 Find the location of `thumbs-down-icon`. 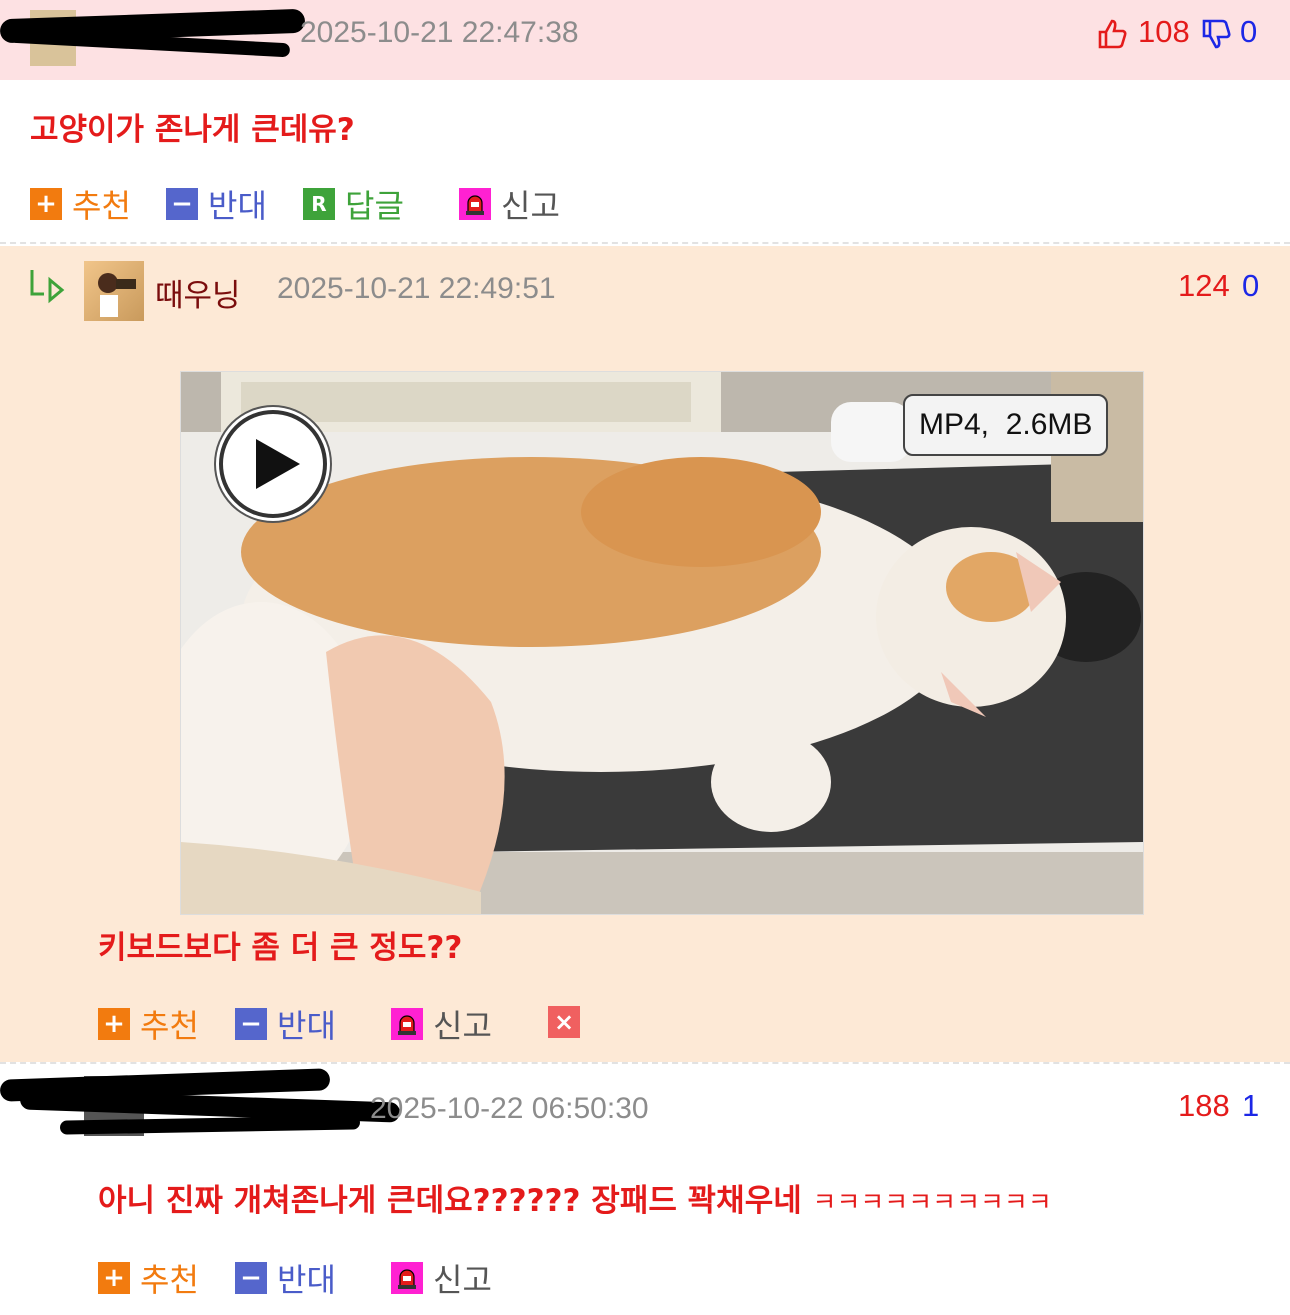

thumbs-down-icon is located at coordinates (1216, 36).